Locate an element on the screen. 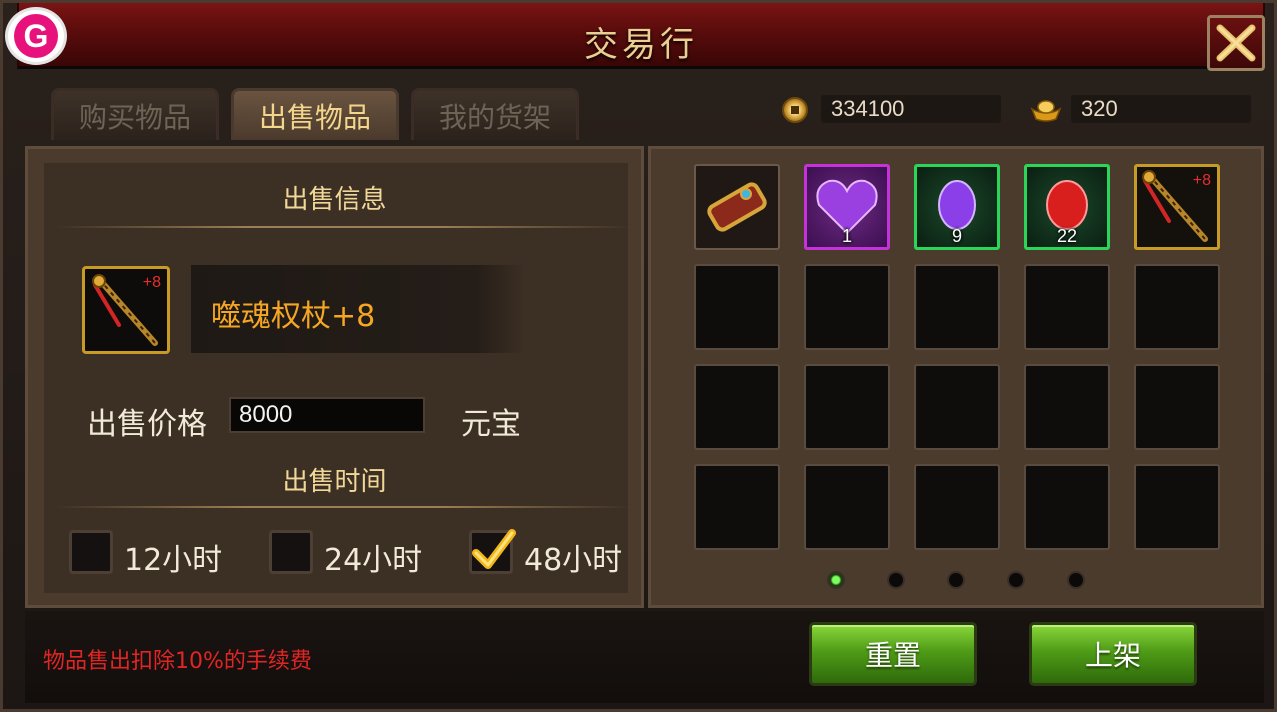  gold-ingot-balance: 320 is located at coordinates (1161, 109).